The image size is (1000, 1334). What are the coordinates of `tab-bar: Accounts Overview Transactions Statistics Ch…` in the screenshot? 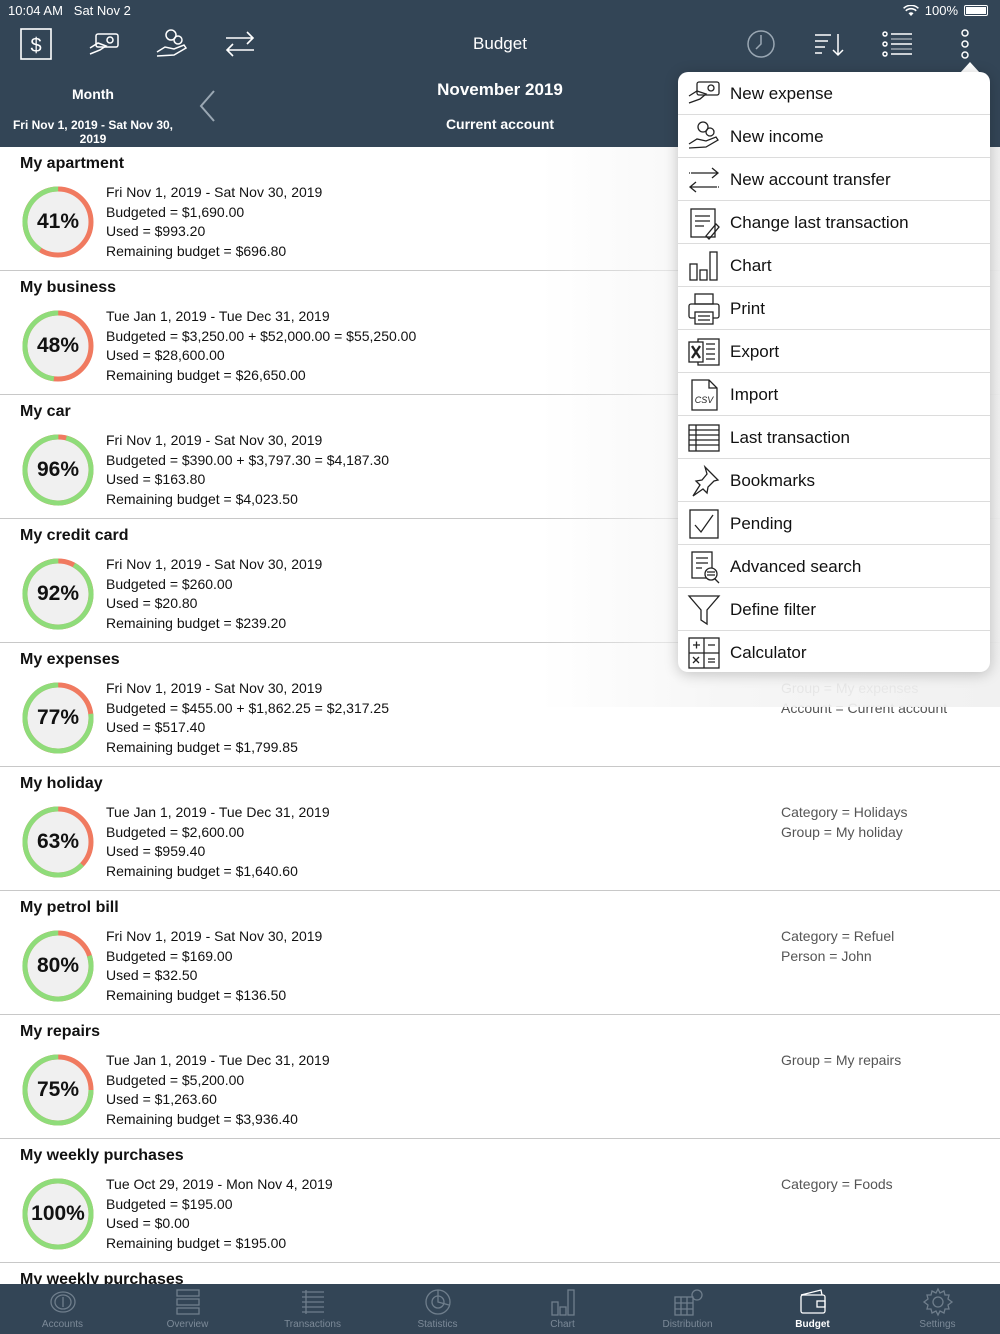 It's located at (500, 1309).